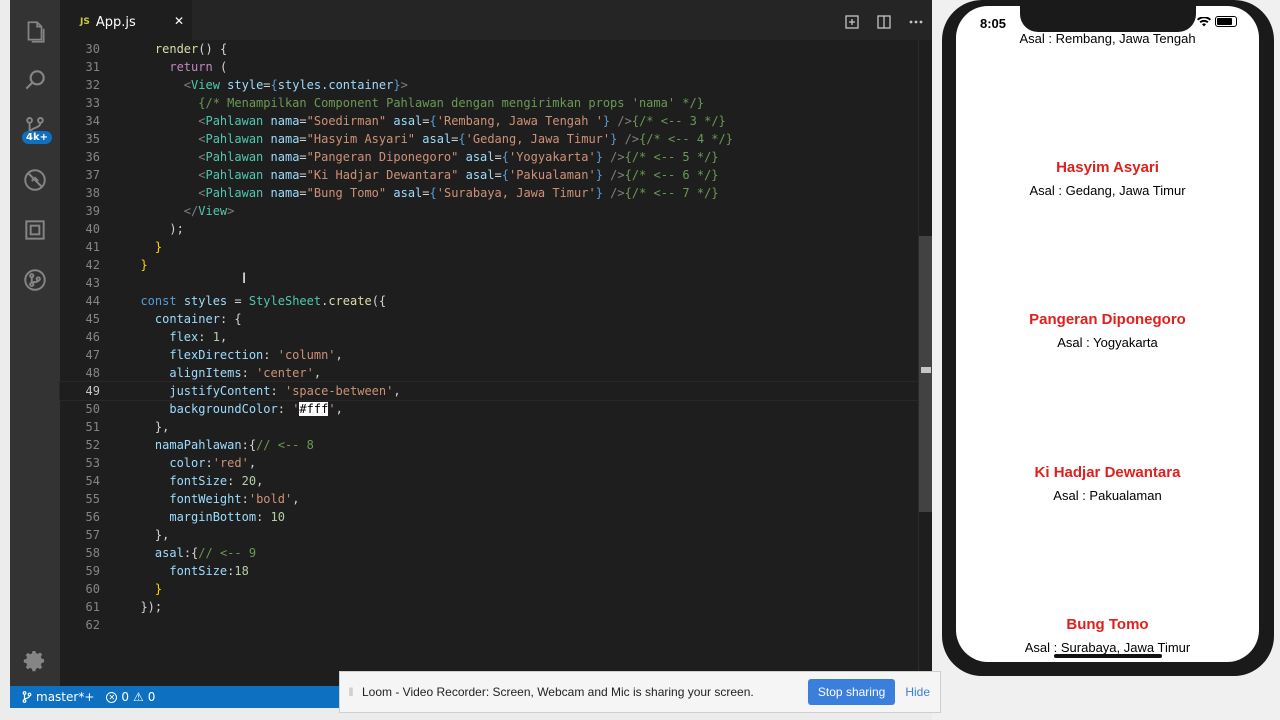 This screenshot has width=1280, height=720. Describe the element at coordinates (92, 193) in the screenshot. I see `line-number: 38` at that location.